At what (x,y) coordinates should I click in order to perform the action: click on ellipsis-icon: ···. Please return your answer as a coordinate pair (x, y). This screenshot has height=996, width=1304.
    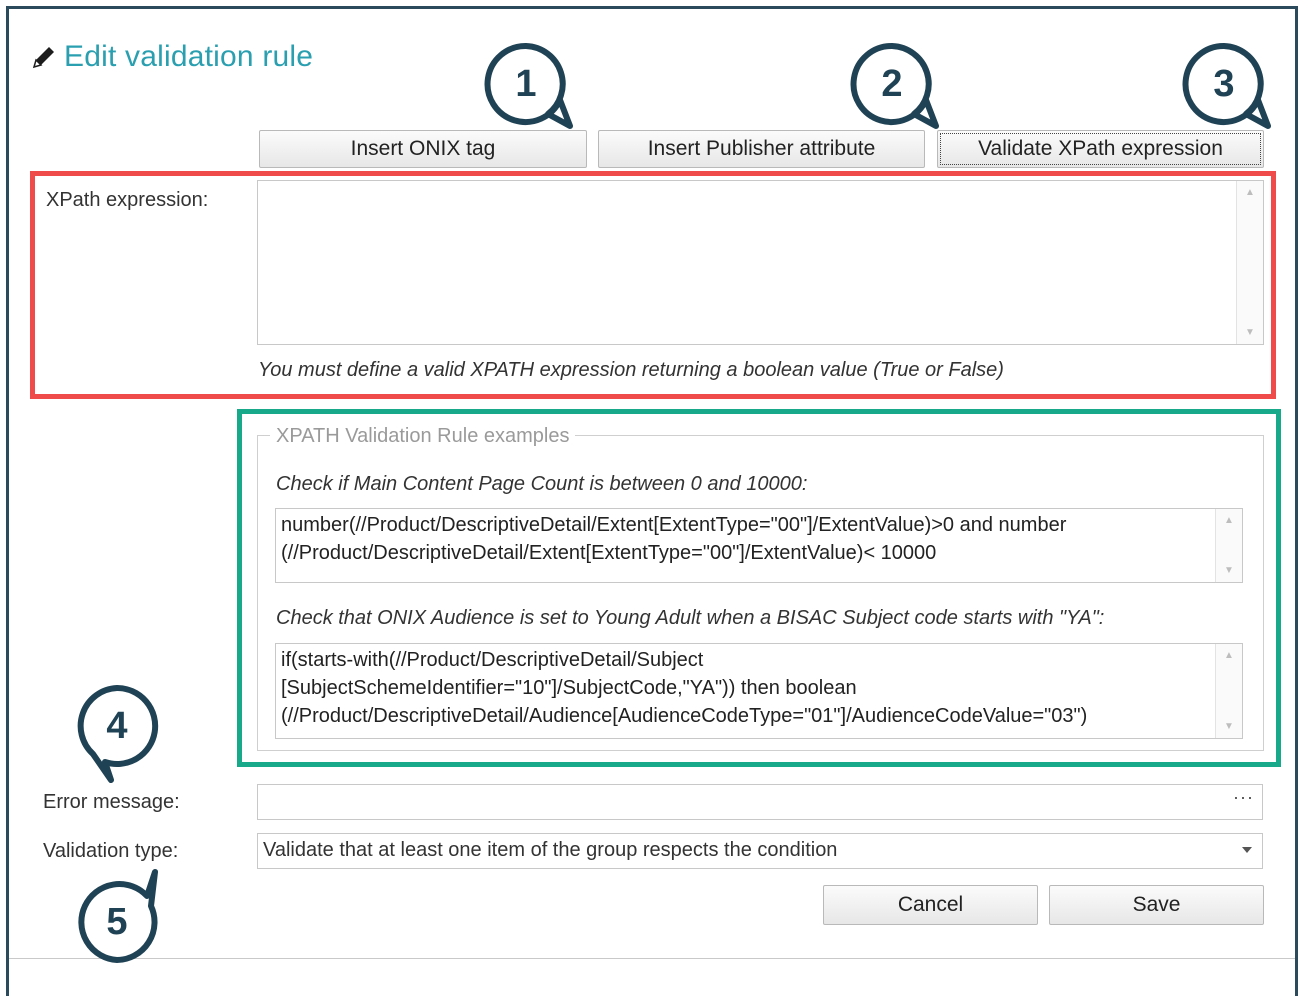
    Looking at the image, I should click on (1243, 797).